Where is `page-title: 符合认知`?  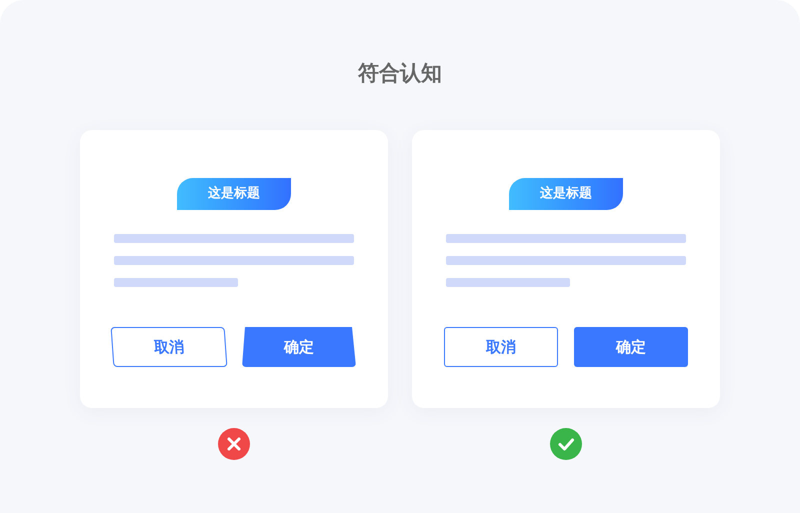 page-title: 符合认知 is located at coordinates (400, 73).